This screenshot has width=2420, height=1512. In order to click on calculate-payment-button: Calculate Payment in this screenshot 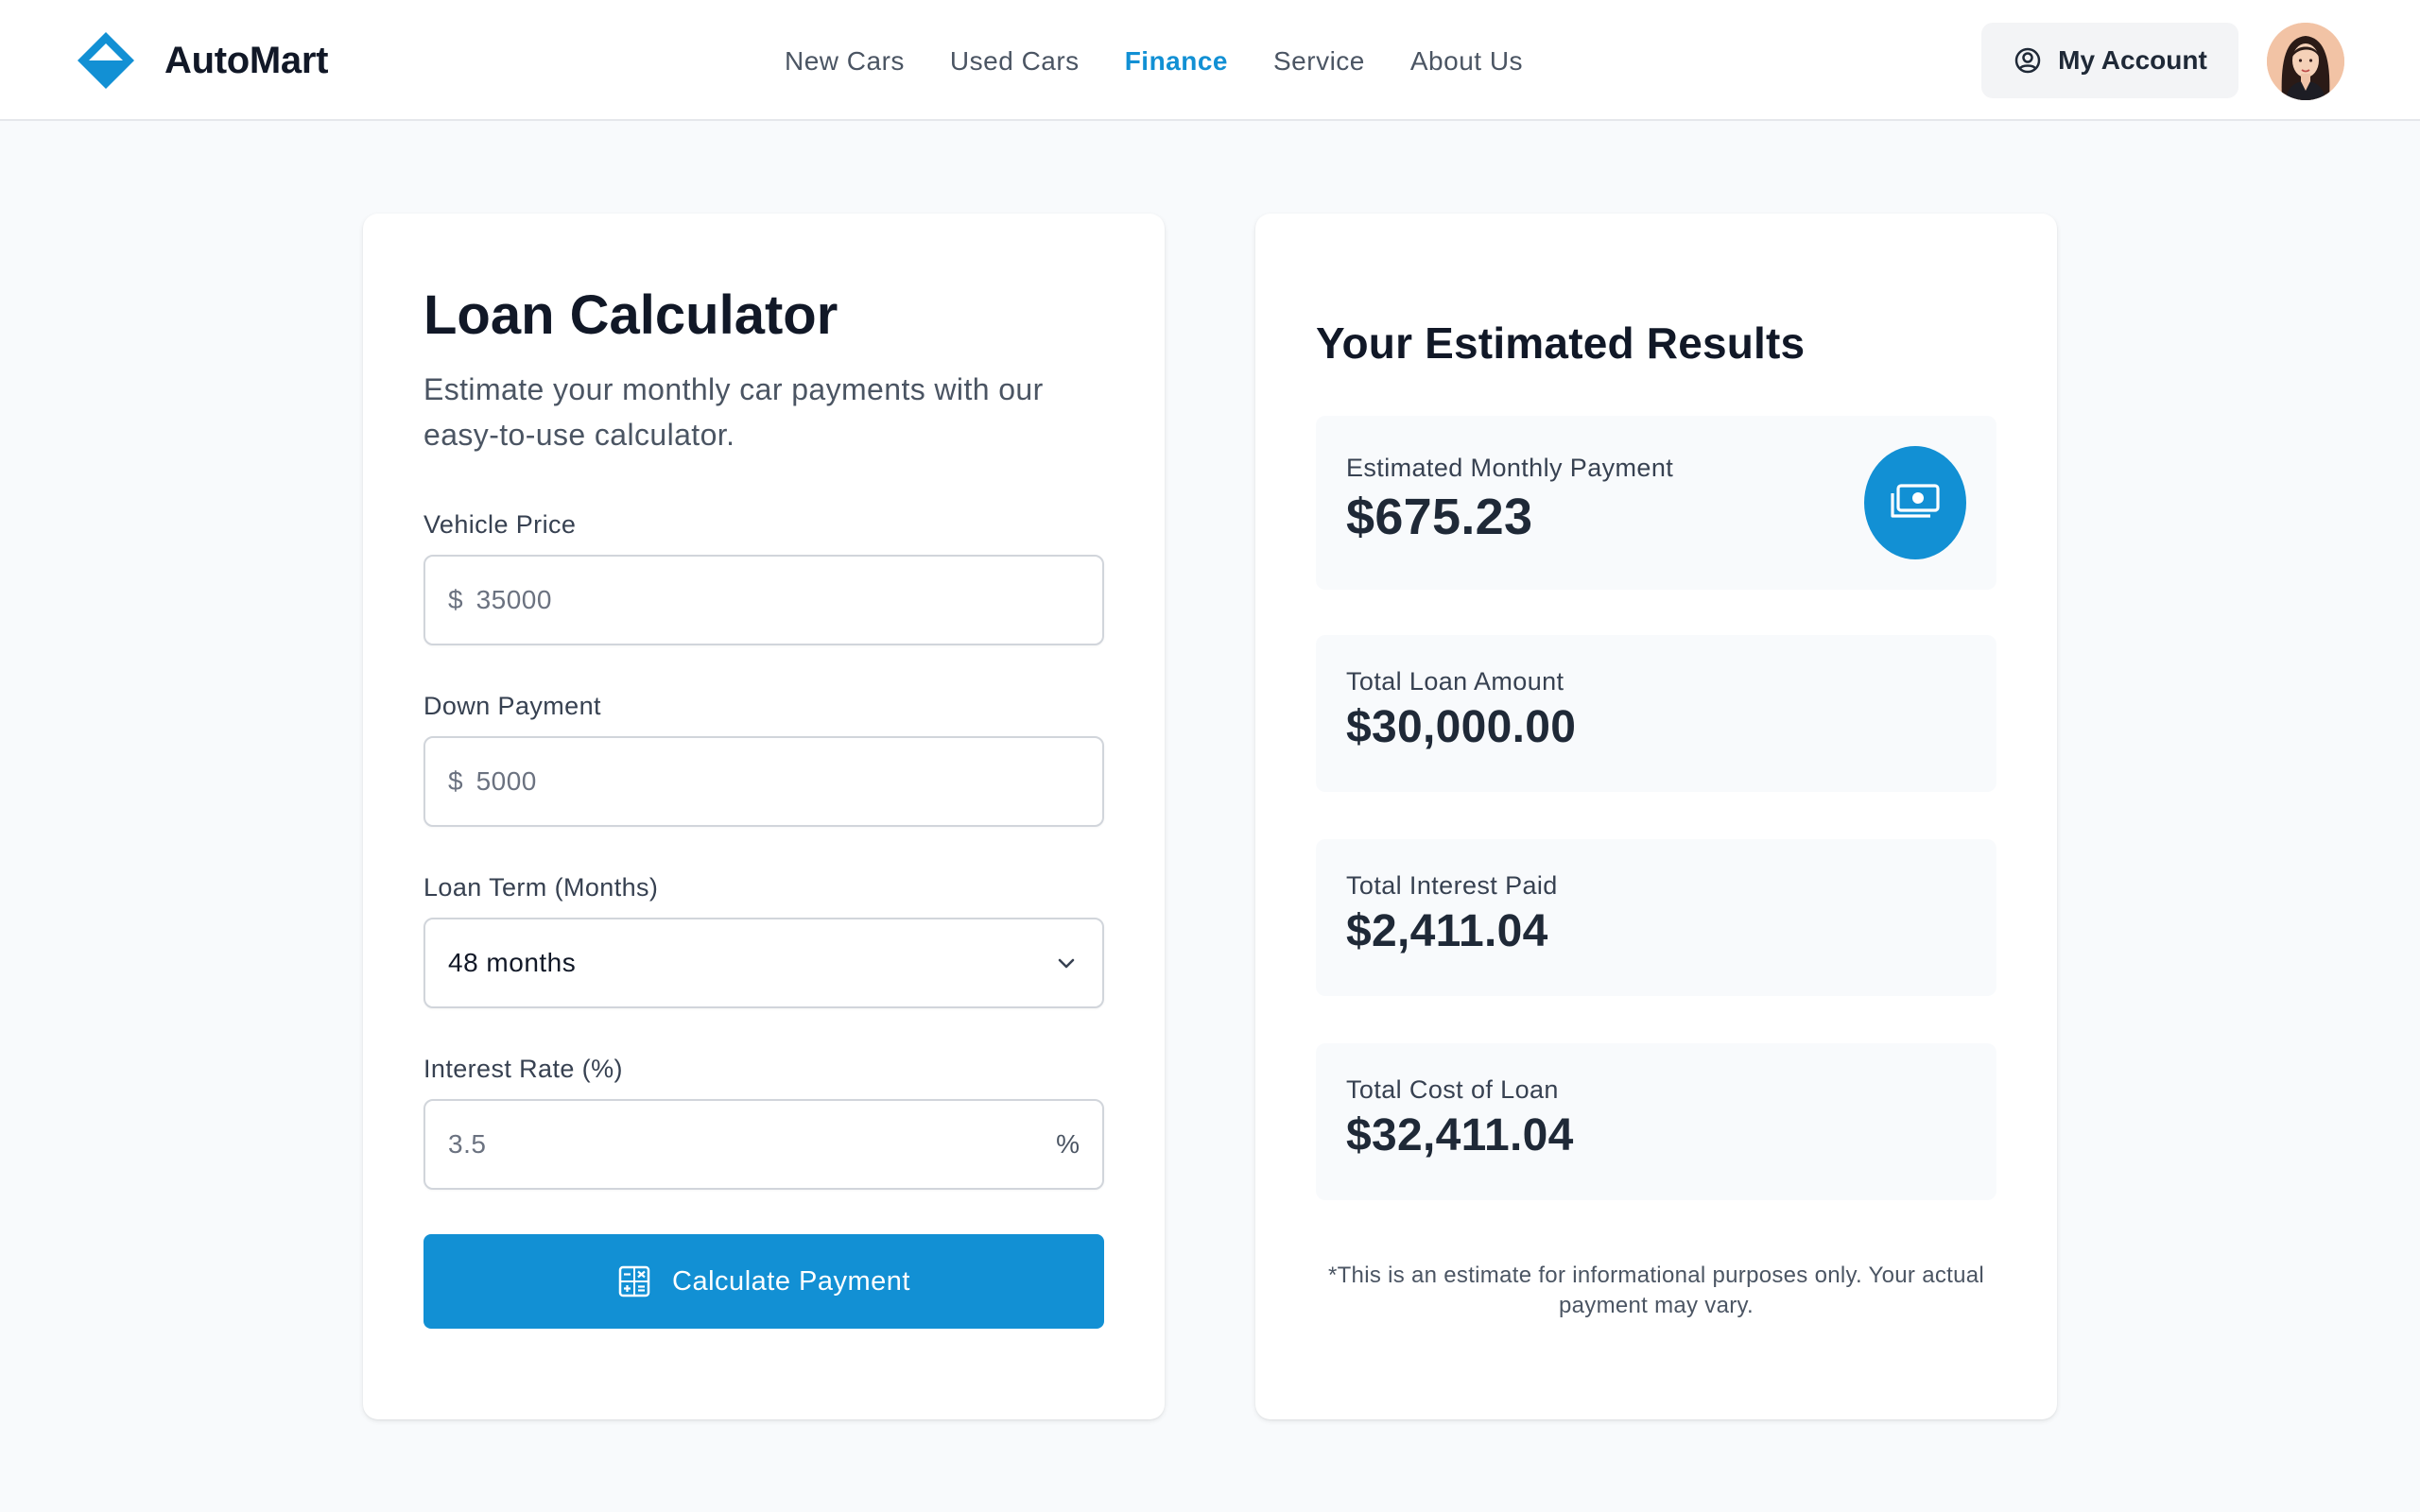, I will do `click(764, 1281)`.